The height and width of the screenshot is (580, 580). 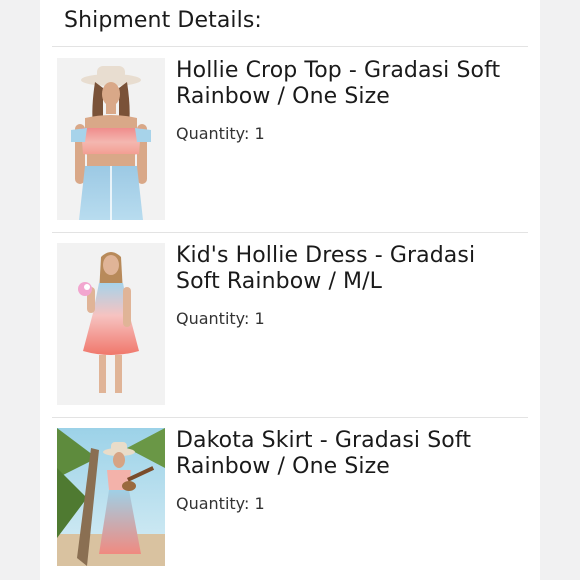 What do you see at coordinates (111, 497) in the screenshot?
I see `product-image-skirt` at bounding box center [111, 497].